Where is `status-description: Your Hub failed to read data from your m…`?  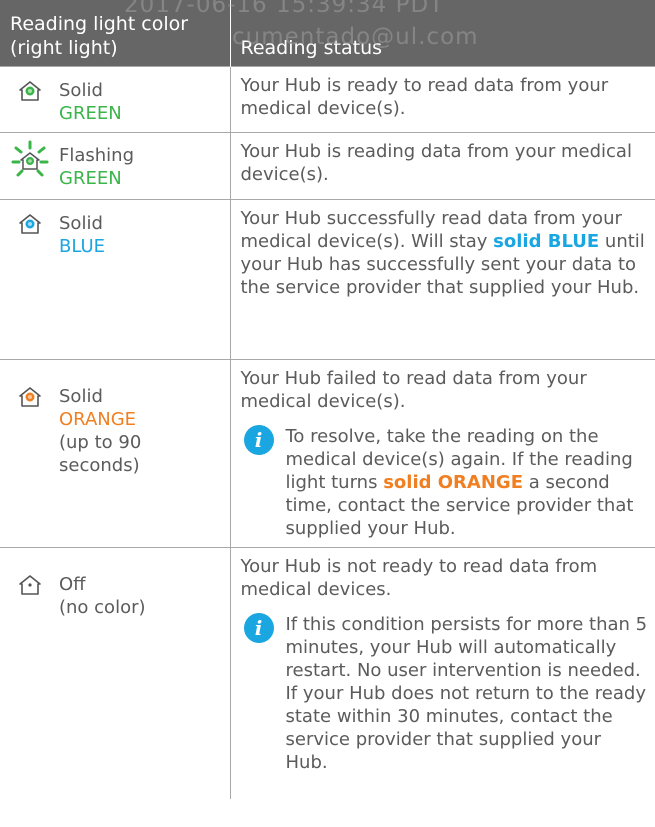
status-description: Your Hub failed to read data from your m… is located at coordinates (413, 389).